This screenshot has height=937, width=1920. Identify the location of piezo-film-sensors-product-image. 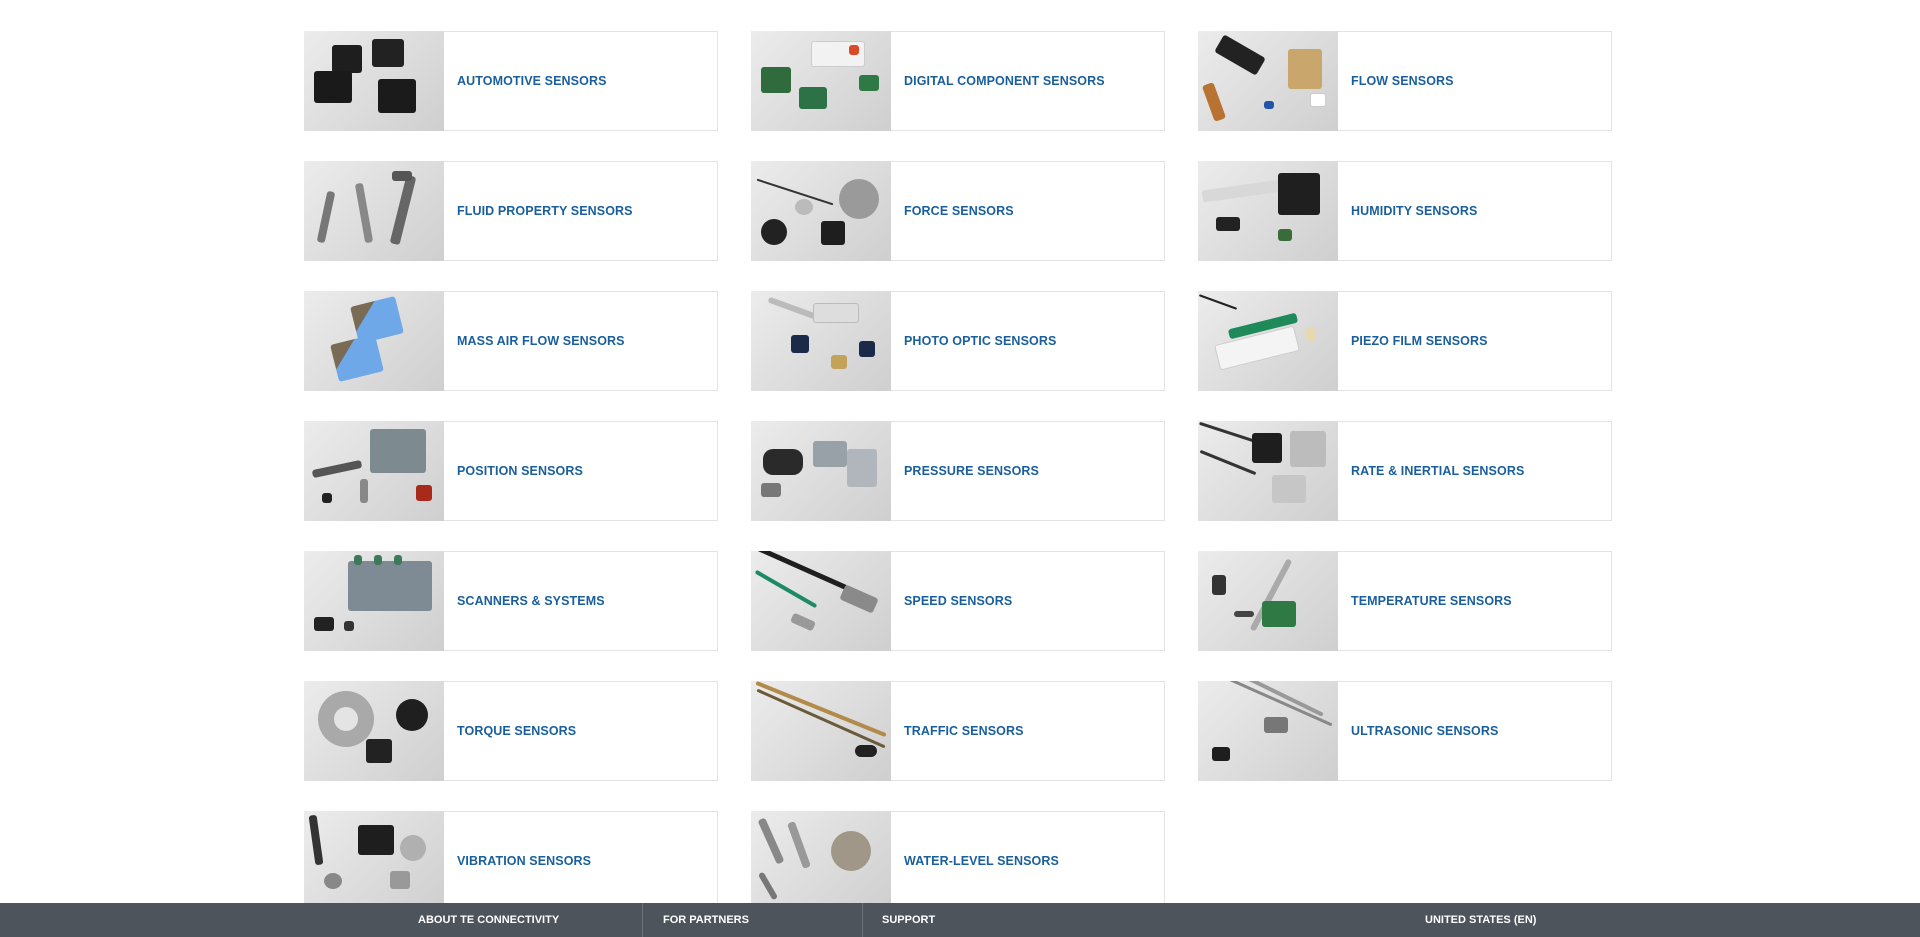
(1268, 341).